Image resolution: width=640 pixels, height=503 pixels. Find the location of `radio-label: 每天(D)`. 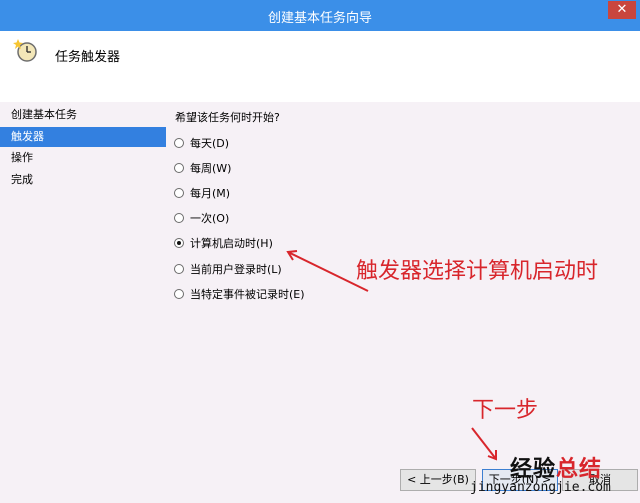

radio-label: 每天(D) is located at coordinates (210, 143).